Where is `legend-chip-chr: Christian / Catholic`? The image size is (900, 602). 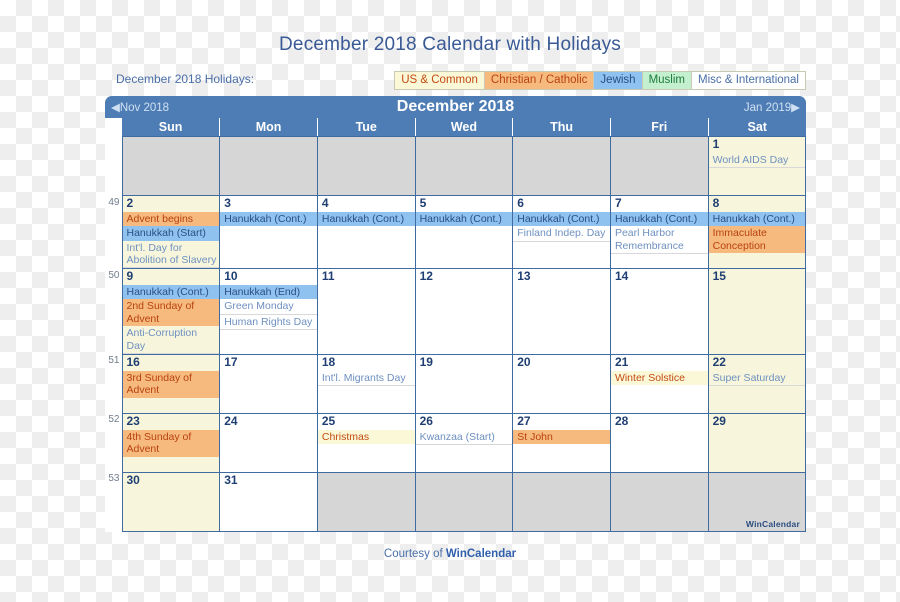 legend-chip-chr: Christian / Catholic is located at coordinates (538, 80).